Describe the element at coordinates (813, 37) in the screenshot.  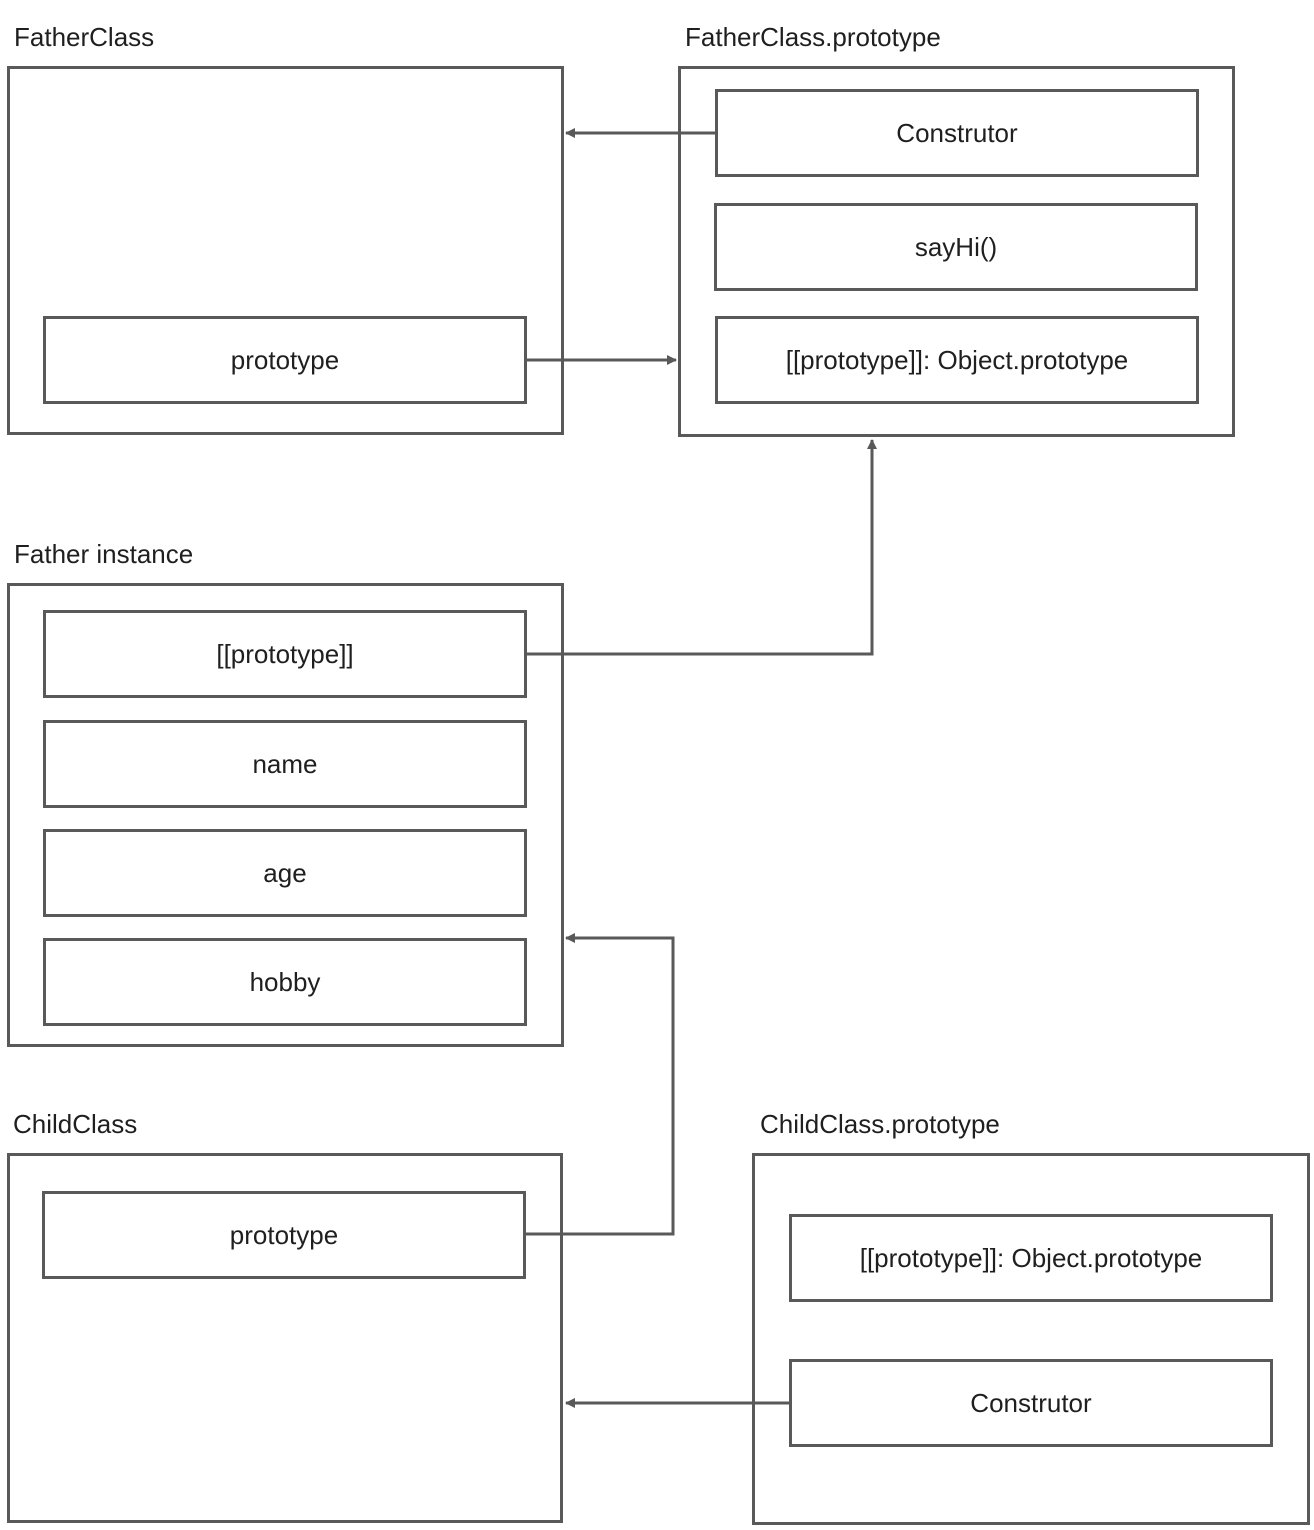
I see `father-proto-title: FatherClass.prototype` at that location.